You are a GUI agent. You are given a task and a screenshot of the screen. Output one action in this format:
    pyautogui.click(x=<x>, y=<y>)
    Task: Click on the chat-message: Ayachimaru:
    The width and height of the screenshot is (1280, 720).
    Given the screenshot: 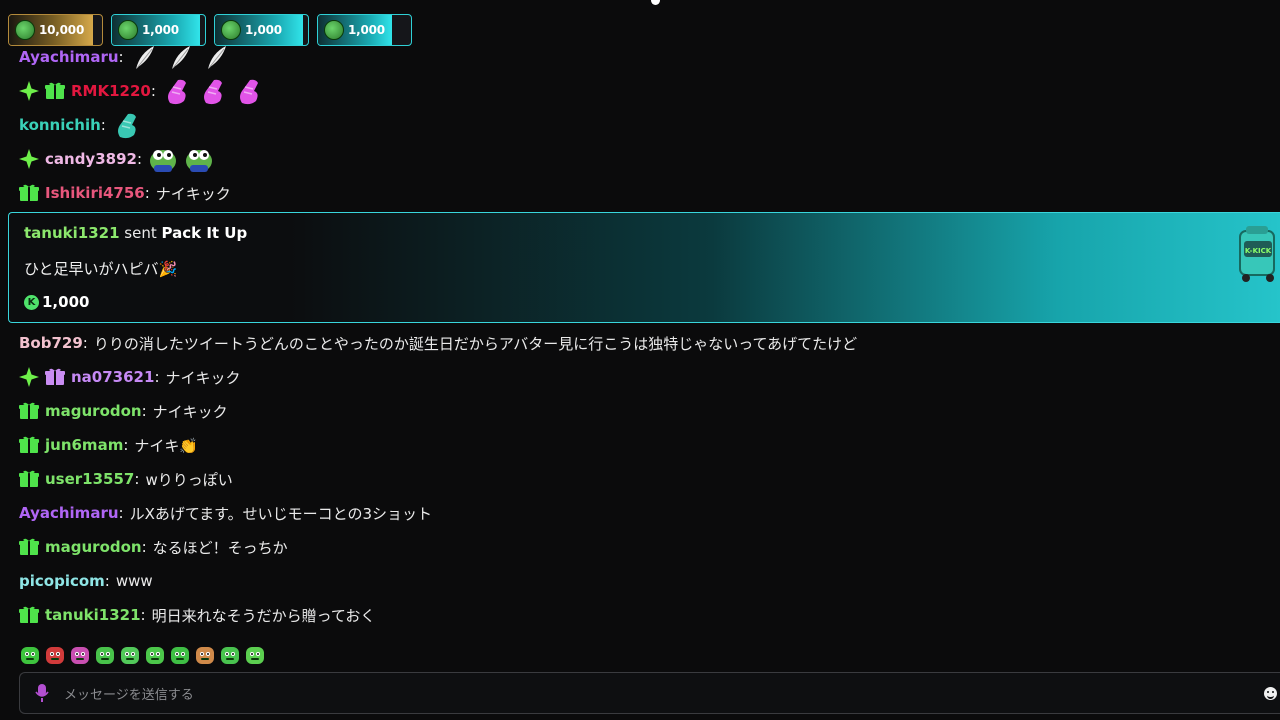 What is the action you would take?
    pyautogui.click(x=125, y=57)
    